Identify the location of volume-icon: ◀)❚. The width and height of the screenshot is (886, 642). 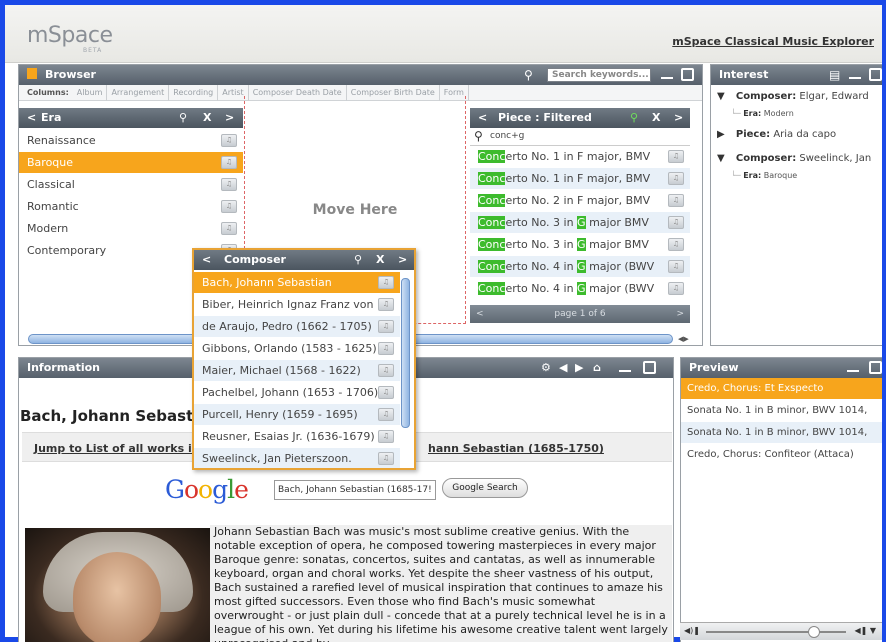
(692, 630).